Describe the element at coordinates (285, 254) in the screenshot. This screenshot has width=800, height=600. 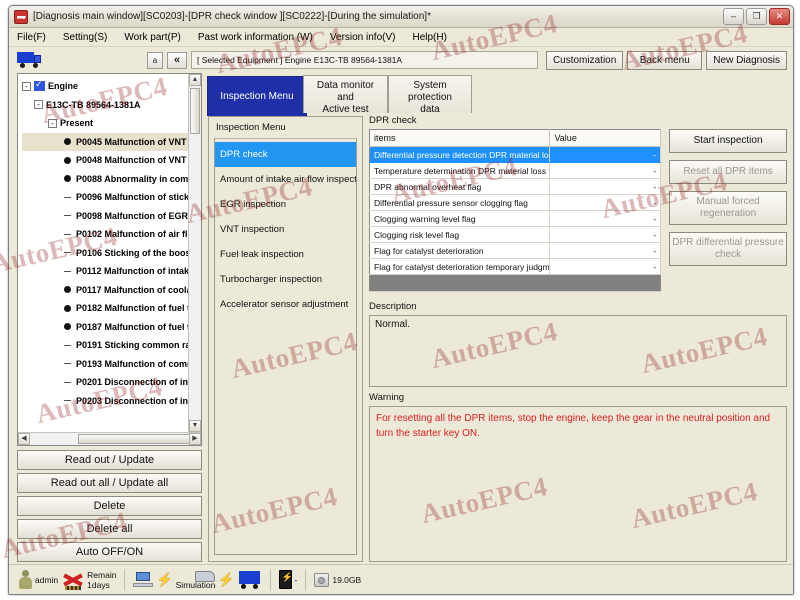
I see `menu-item-fuel-leak-inspection: Fuel leak inspection` at that location.